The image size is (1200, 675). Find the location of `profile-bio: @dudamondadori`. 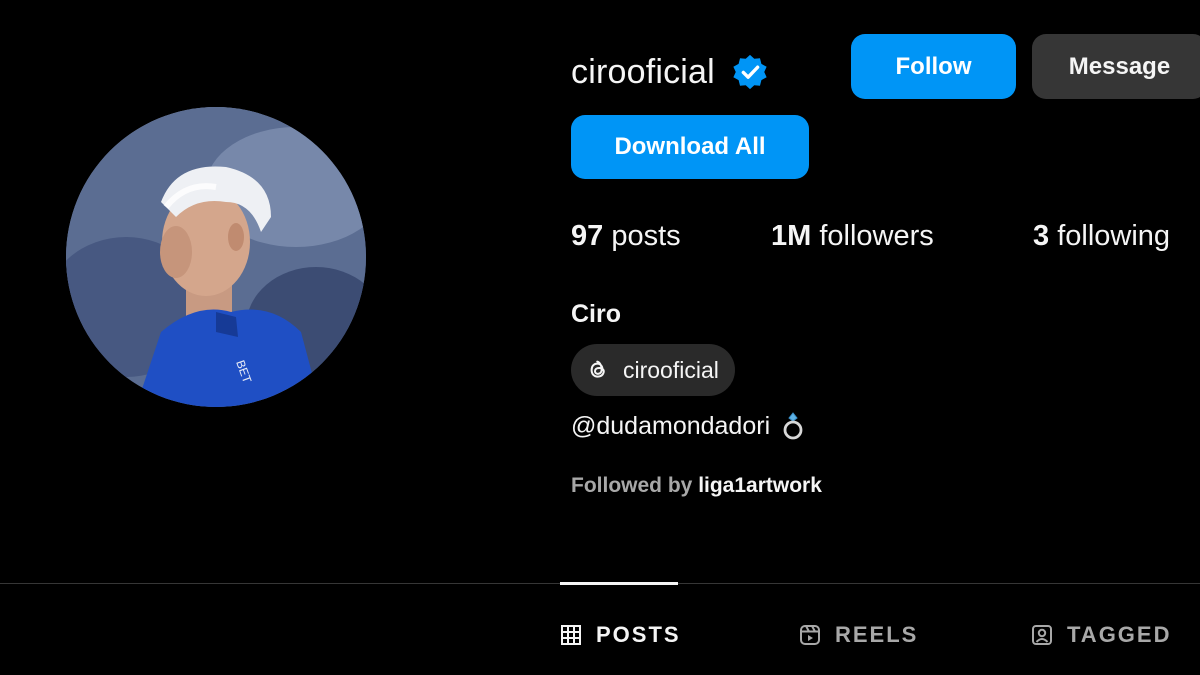

profile-bio: @dudamondadori is located at coordinates (688, 426).